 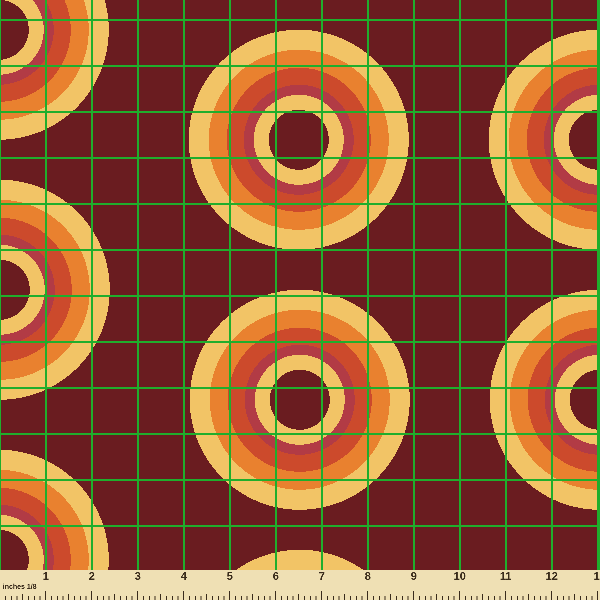 I want to click on ruler-number: 8, so click(x=368, y=577).